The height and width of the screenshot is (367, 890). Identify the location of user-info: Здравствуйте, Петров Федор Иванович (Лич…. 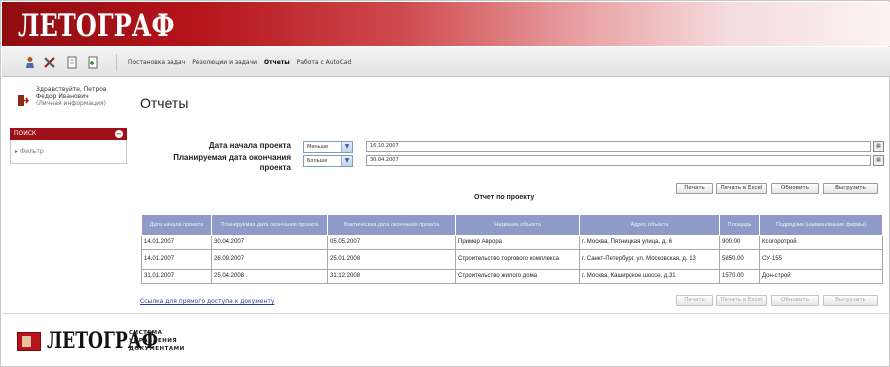
(83, 96).